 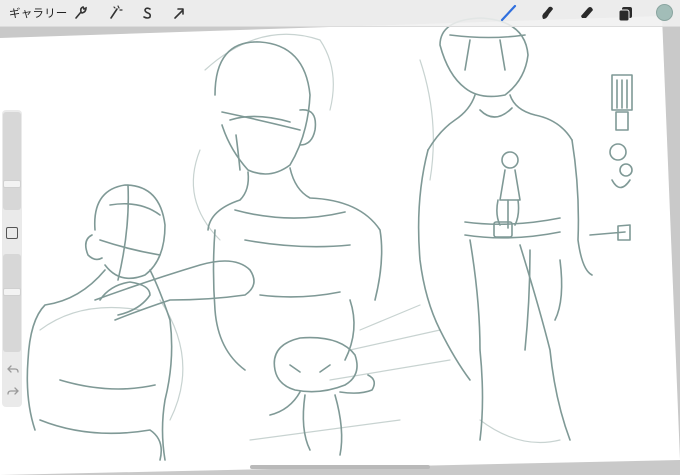 I want to click on magic-wand-icon, so click(x=114, y=13).